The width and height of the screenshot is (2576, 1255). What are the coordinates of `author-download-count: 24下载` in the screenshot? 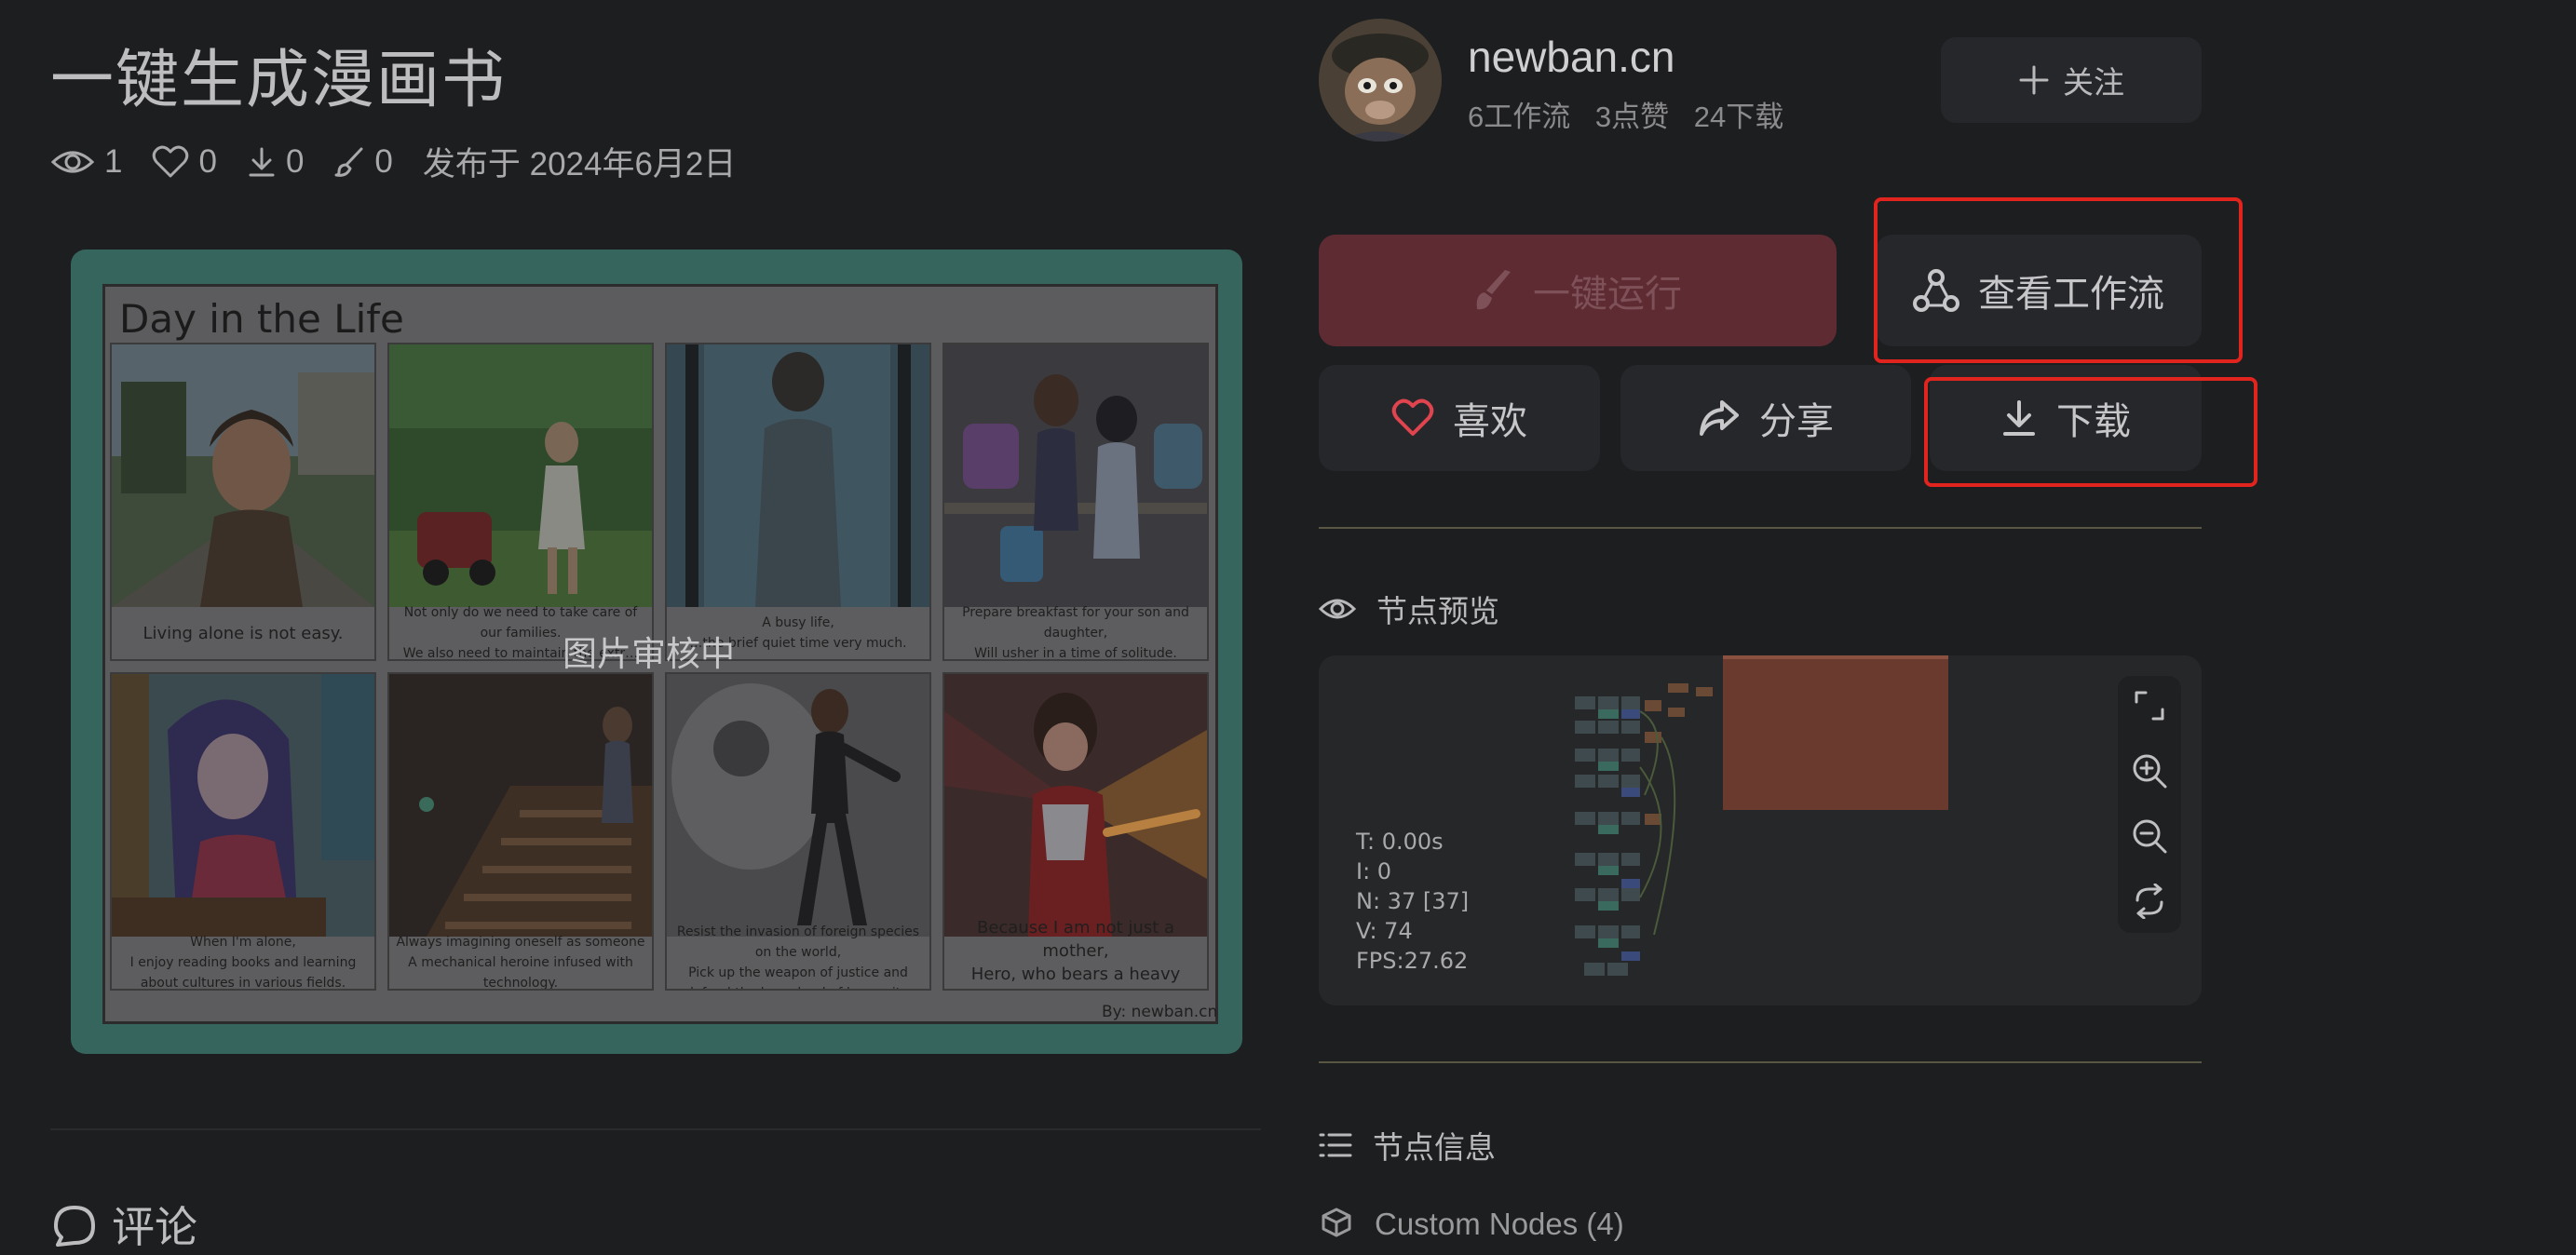 It's located at (1738, 117).